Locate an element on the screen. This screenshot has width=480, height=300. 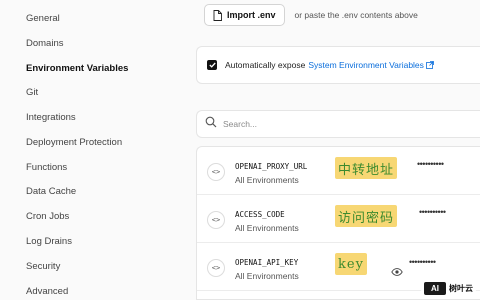
env-search-box is located at coordinates (338, 124).